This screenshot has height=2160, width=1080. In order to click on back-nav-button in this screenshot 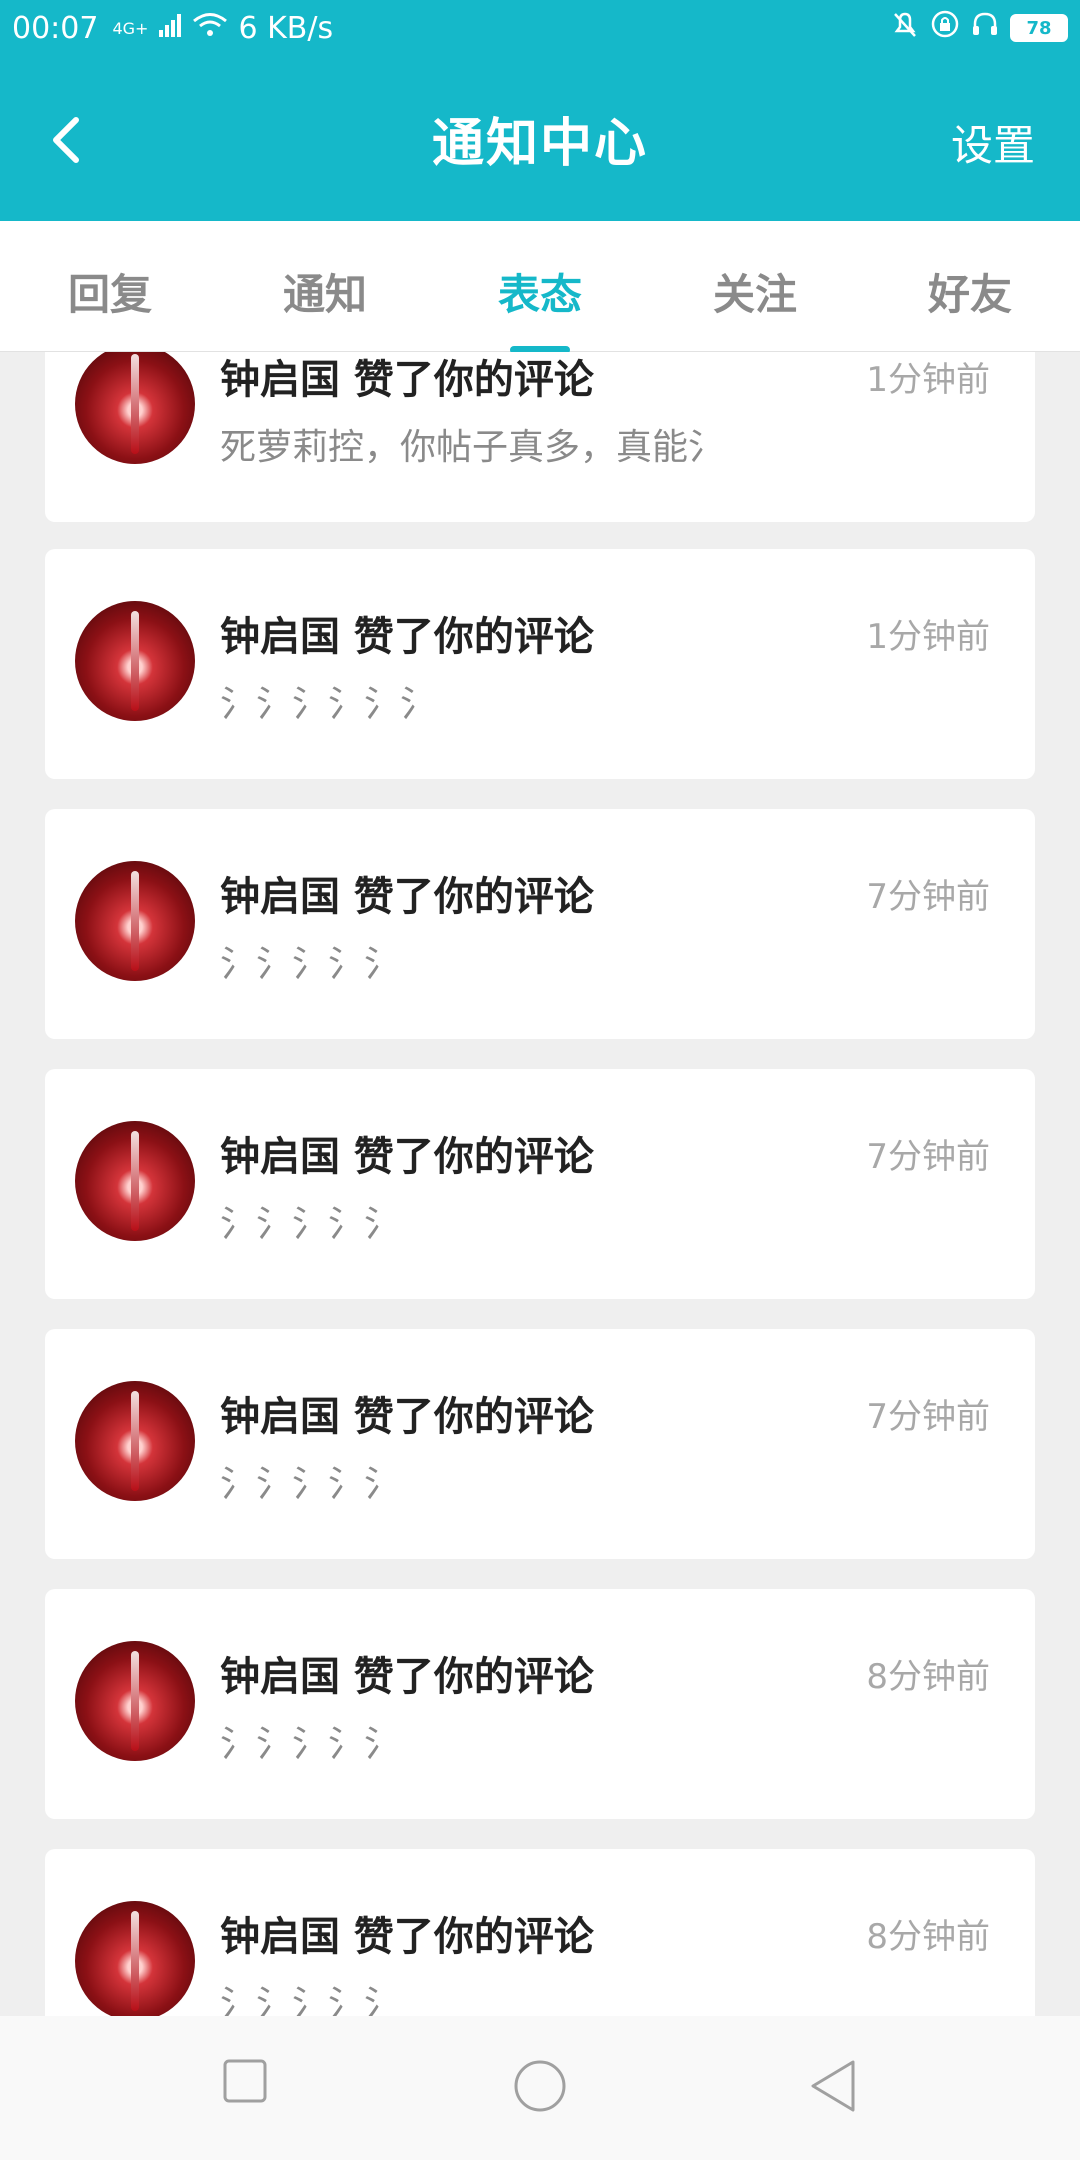, I will do `click(833, 2088)`.